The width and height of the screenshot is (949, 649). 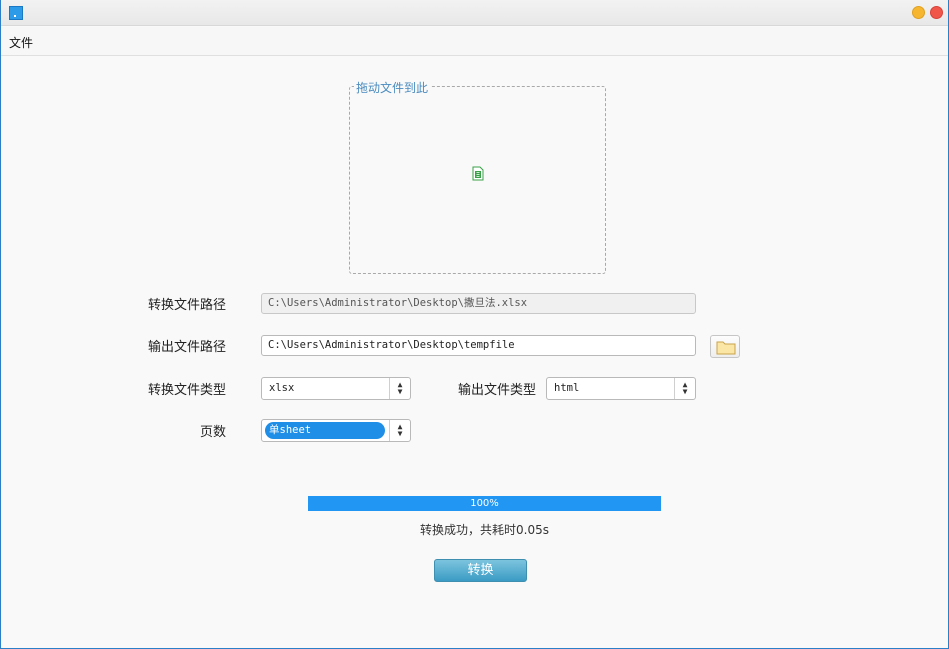 What do you see at coordinates (186, 305) in the screenshot?
I see `convert-path-label: 转换文件路径` at bounding box center [186, 305].